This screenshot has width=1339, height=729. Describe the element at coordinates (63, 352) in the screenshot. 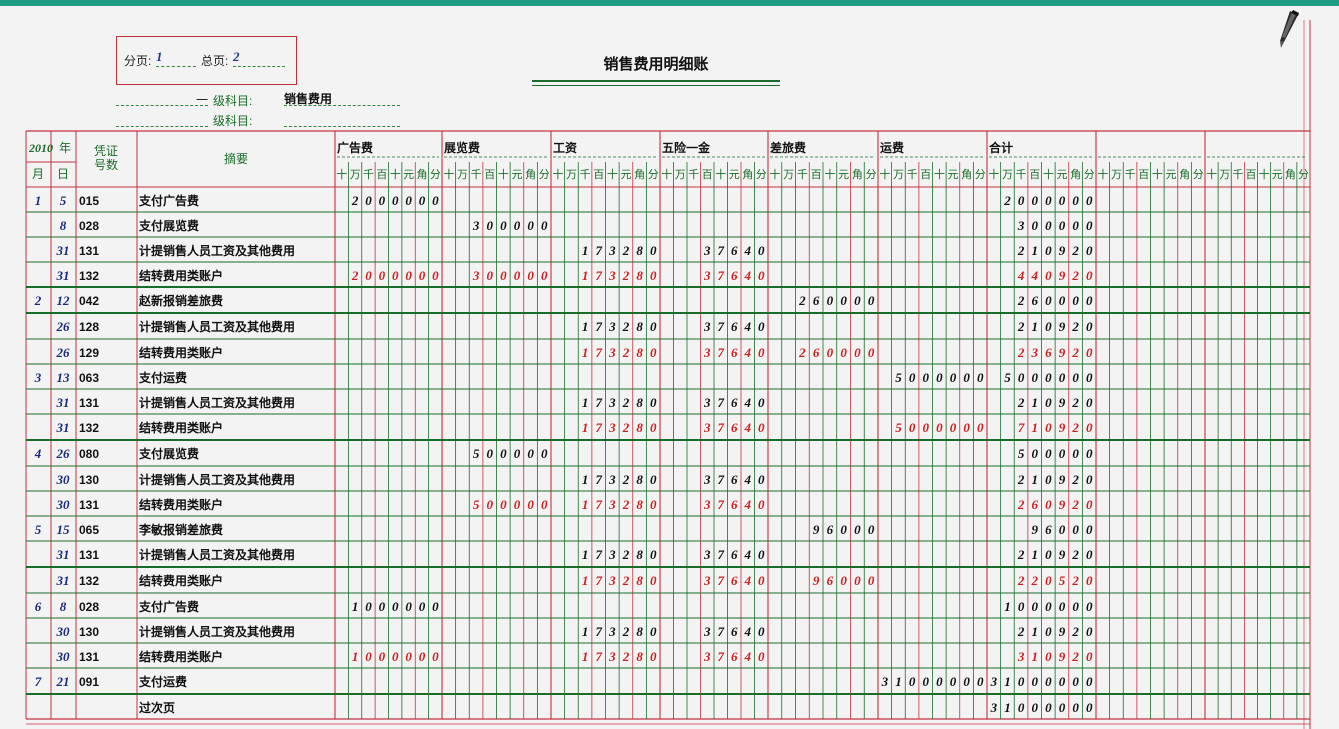

I see `row-day: 26` at that location.